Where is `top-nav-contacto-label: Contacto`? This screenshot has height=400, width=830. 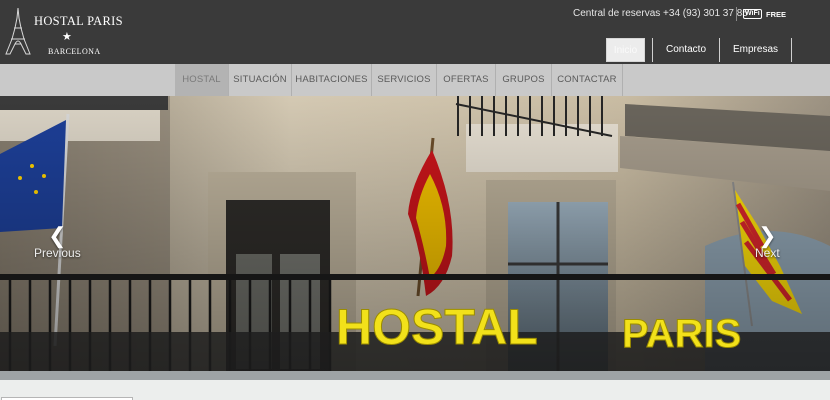 top-nav-contacto-label: Contacto is located at coordinates (686, 49).